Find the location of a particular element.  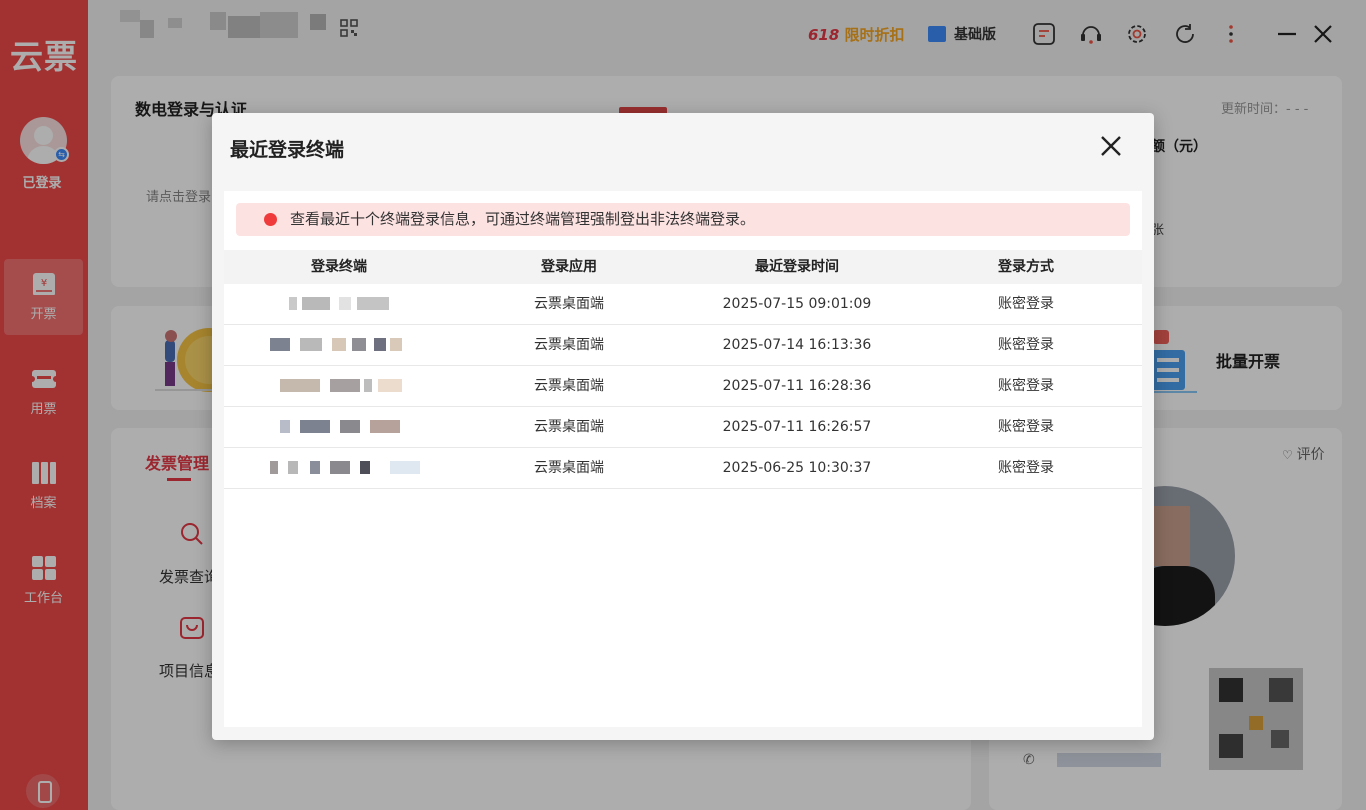

table-header: 登录终端 登录应用 最近登录时间 登录方式 is located at coordinates (683, 267).